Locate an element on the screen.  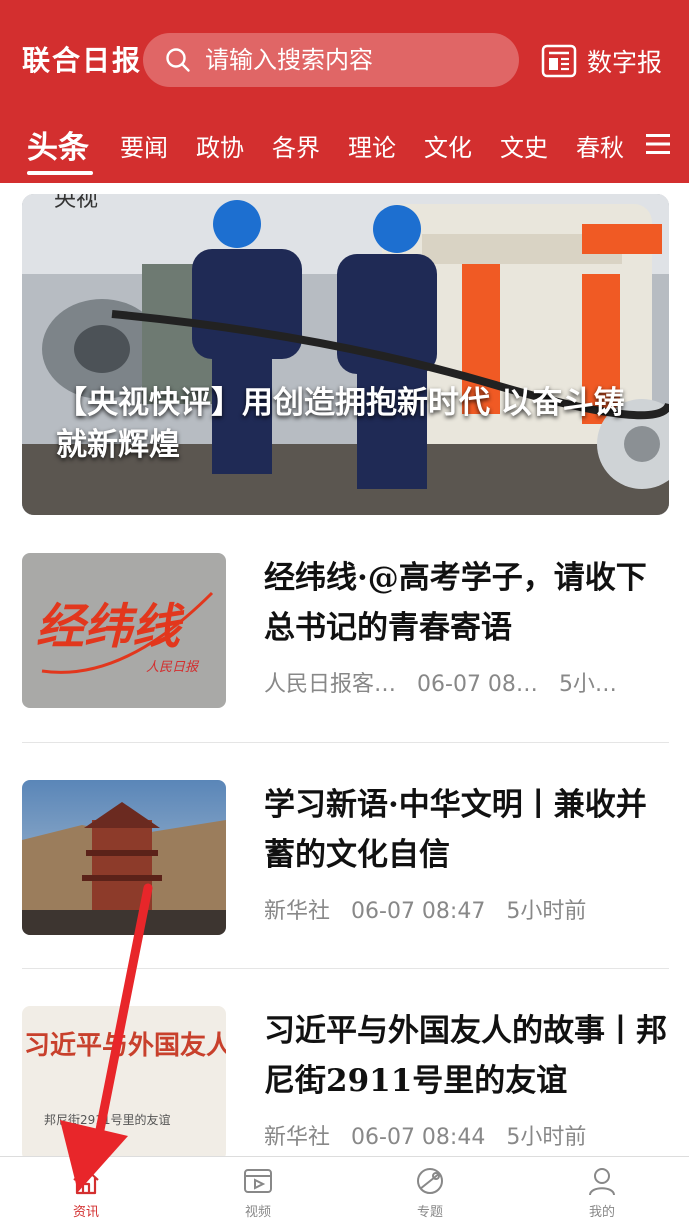
topic-icon is located at coordinates (430, 1181).